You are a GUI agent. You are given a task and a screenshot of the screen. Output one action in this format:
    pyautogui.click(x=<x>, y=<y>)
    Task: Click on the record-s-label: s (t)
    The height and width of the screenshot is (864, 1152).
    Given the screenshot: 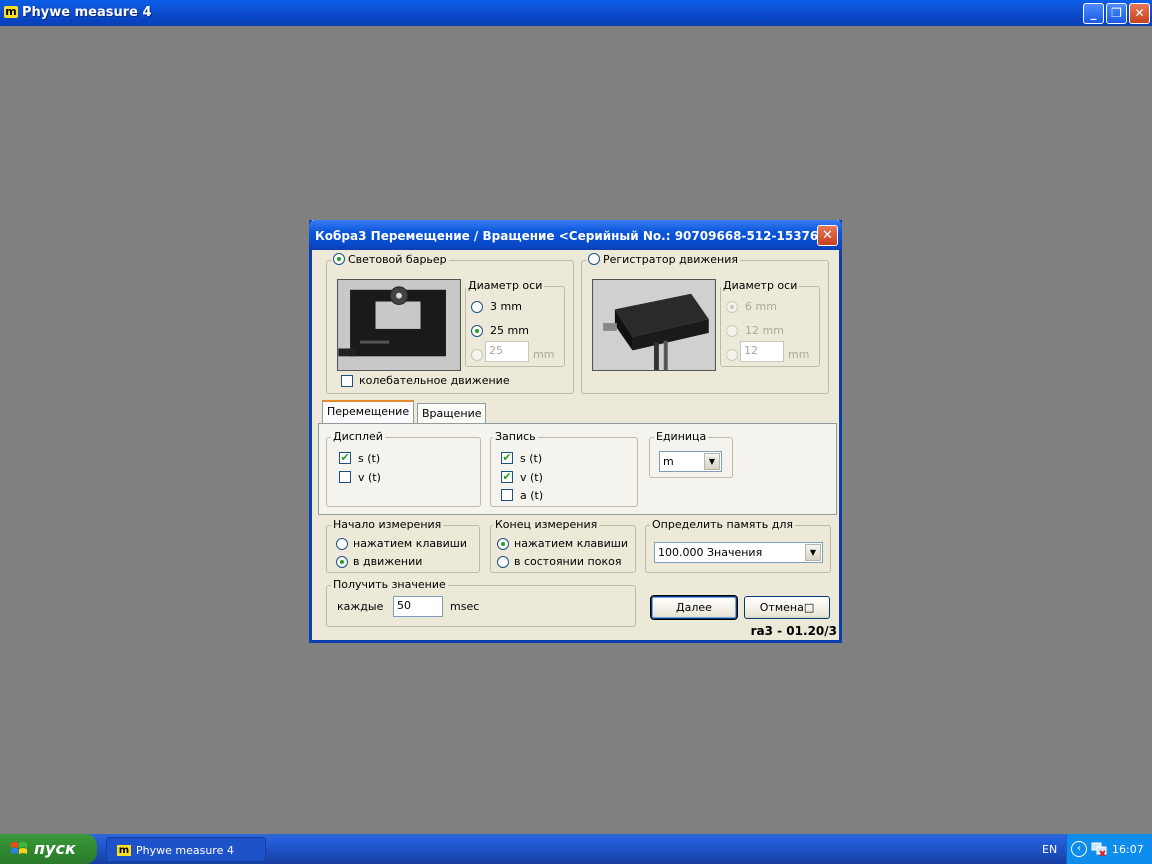 What is the action you would take?
    pyautogui.click(x=531, y=458)
    